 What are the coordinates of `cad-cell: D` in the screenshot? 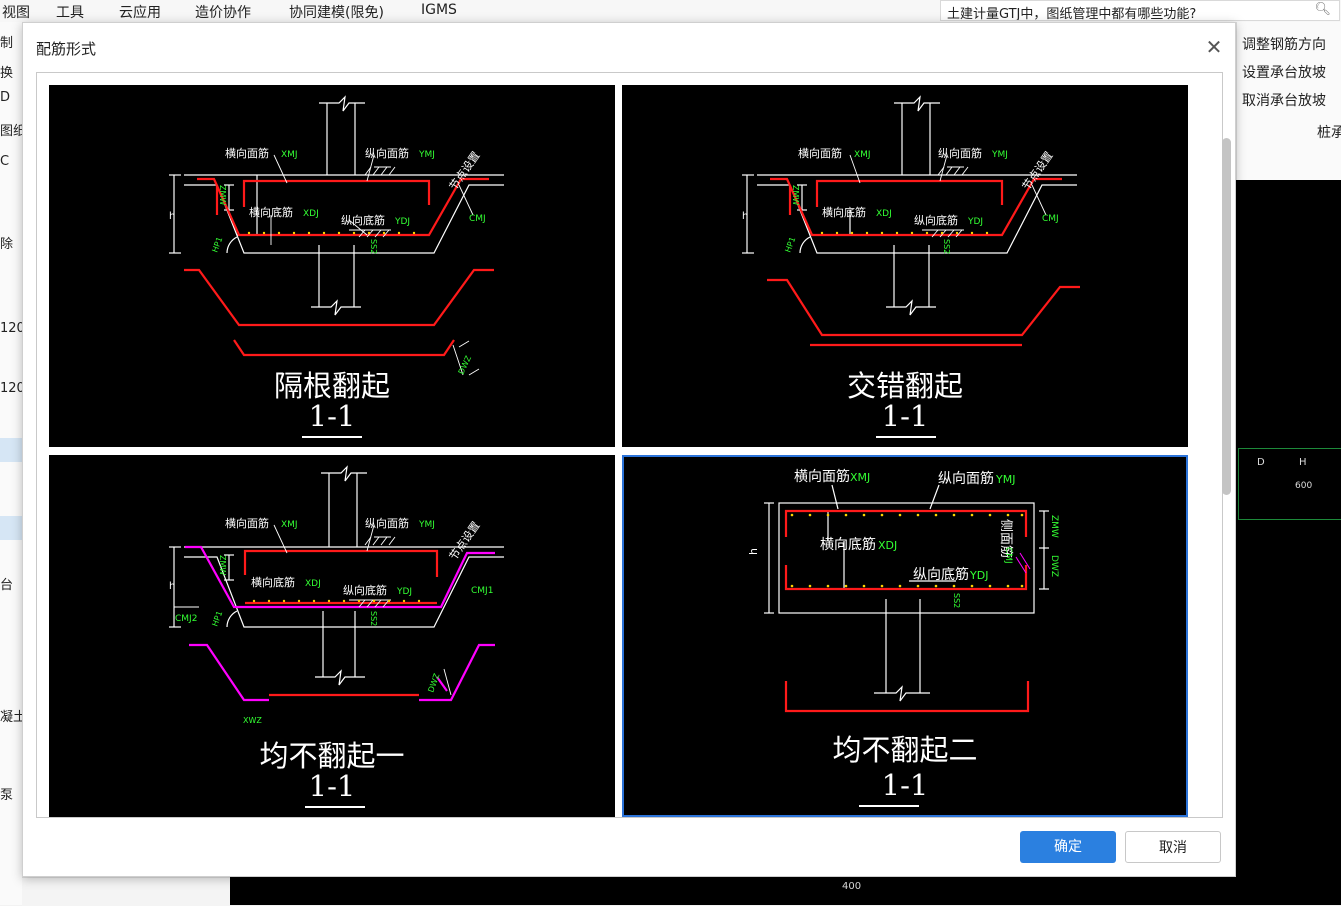 It's located at (1261, 462).